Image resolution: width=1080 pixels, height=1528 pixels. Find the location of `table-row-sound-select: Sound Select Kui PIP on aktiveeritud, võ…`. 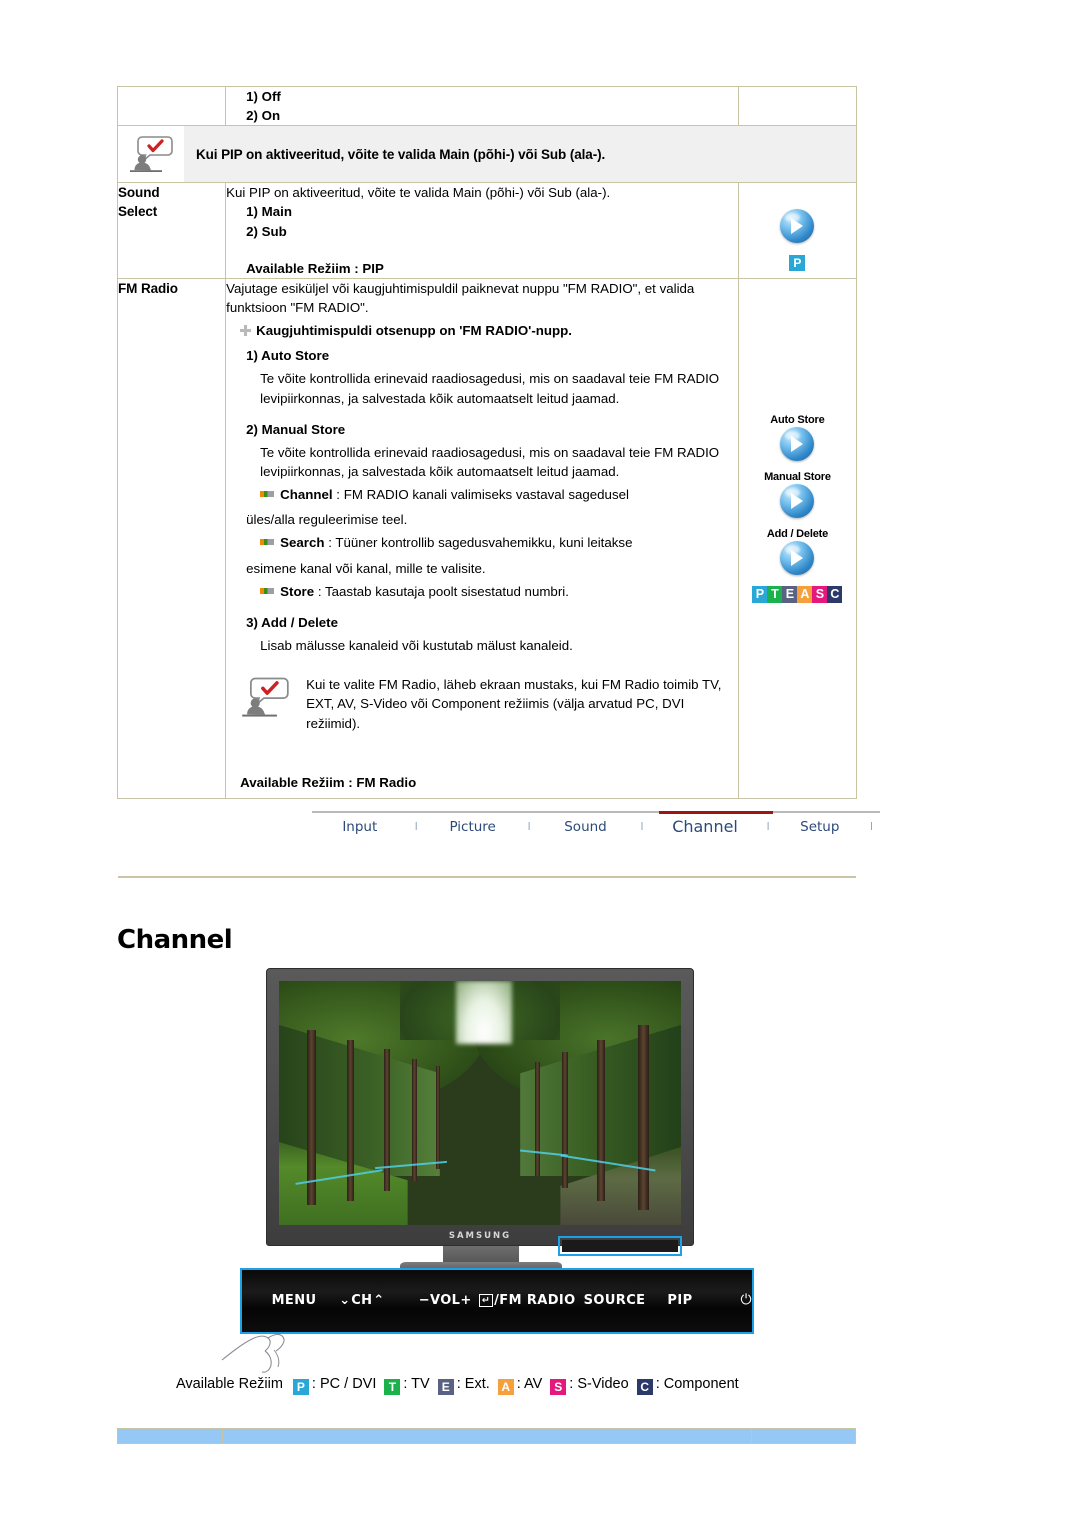

table-row-sound-select: Sound Select Kui PIP on aktiveeritud, võ… is located at coordinates (487, 230).